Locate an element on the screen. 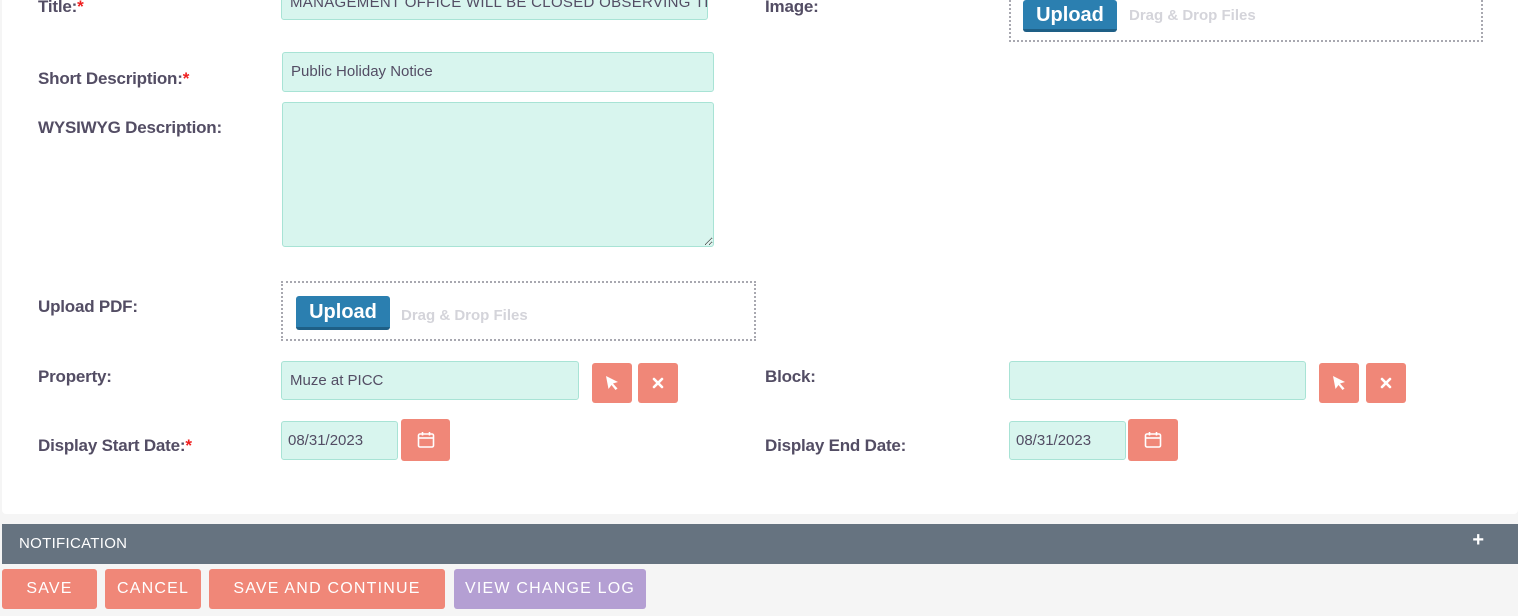 The height and width of the screenshot is (616, 1518). title-label: Title:* is located at coordinates (61, 8).